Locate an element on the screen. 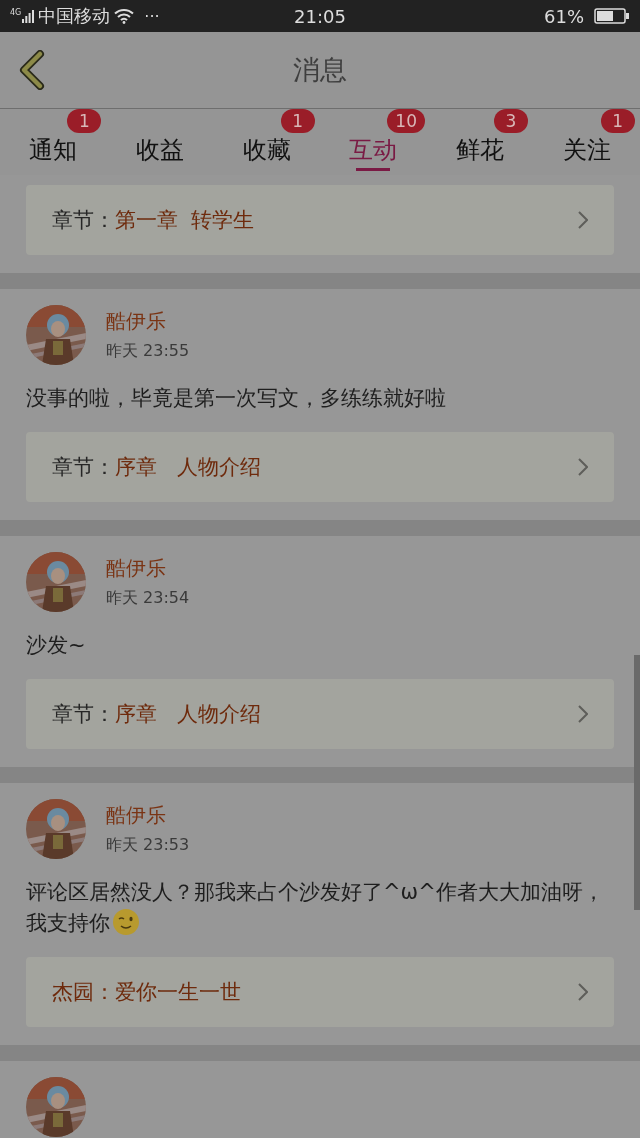  carrier-name: 中国移动 is located at coordinates (74, 16).